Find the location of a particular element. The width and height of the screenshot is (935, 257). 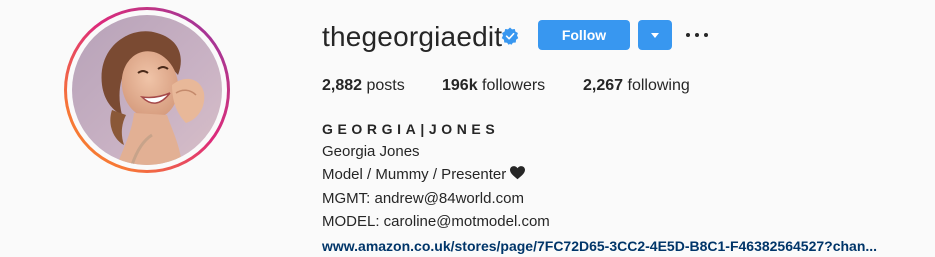

posts-stat: 2,882 posts is located at coordinates (363, 86).